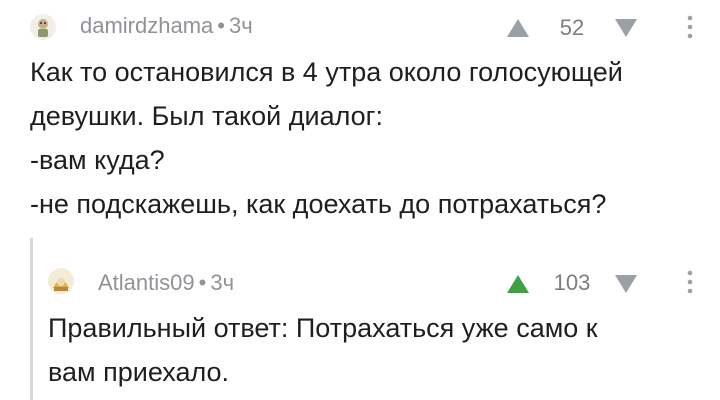 Image resolution: width=720 pixels, height=400 pixels. I want to click on vote-up-button, so click(518, 28).